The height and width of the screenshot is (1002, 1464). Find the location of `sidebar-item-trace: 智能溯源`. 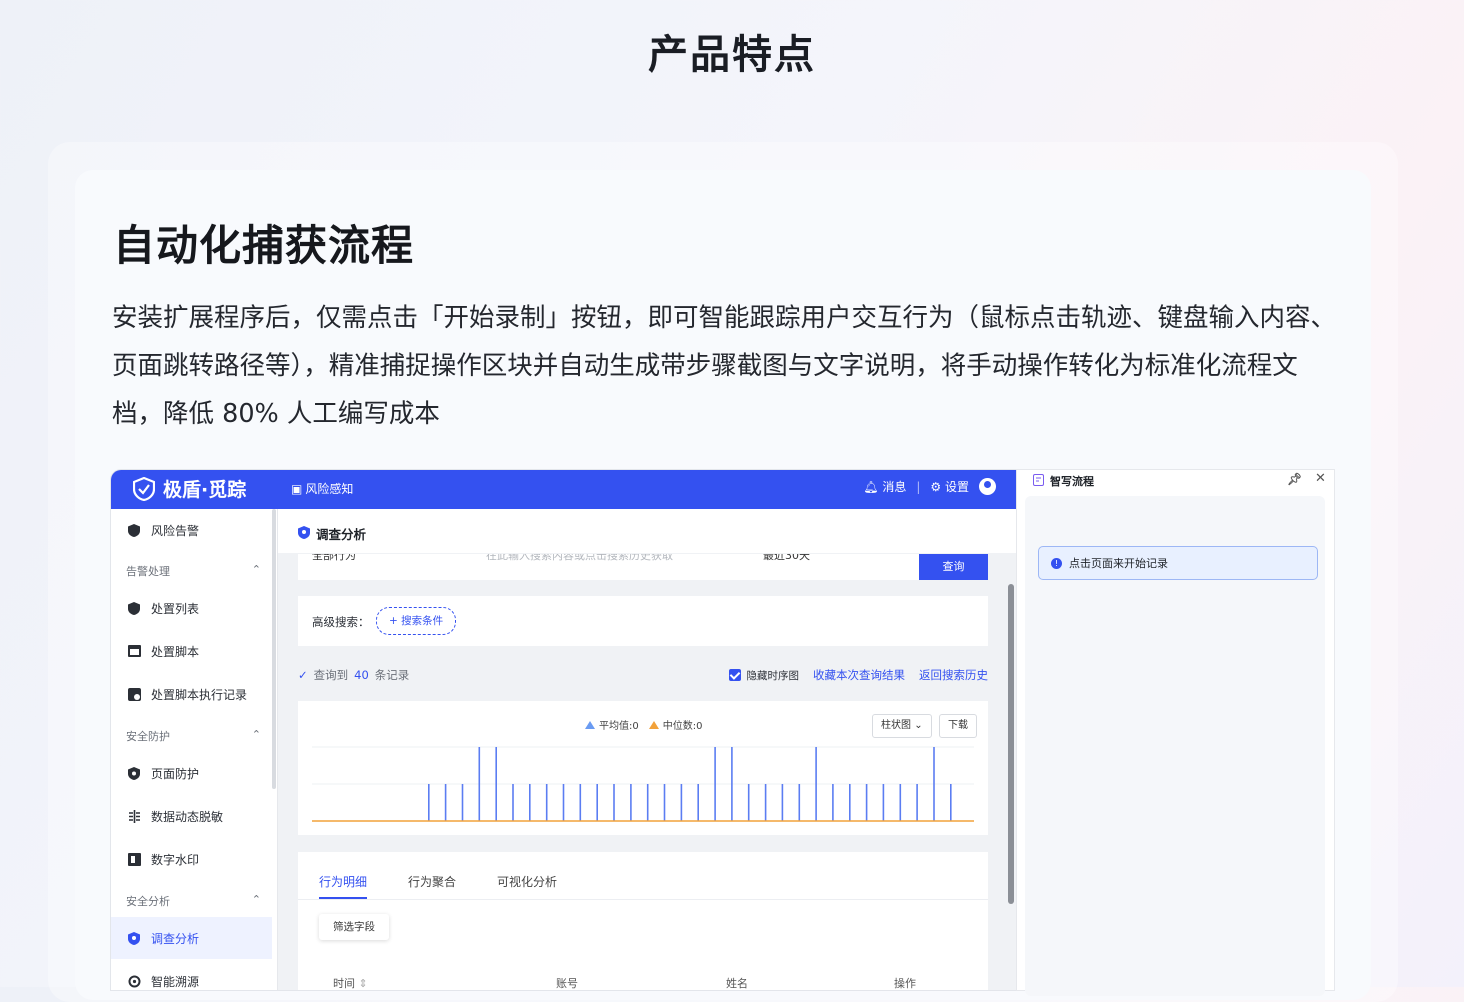

sidebar-item-trace: 智能溯源 is located at coordinates (191, 975).